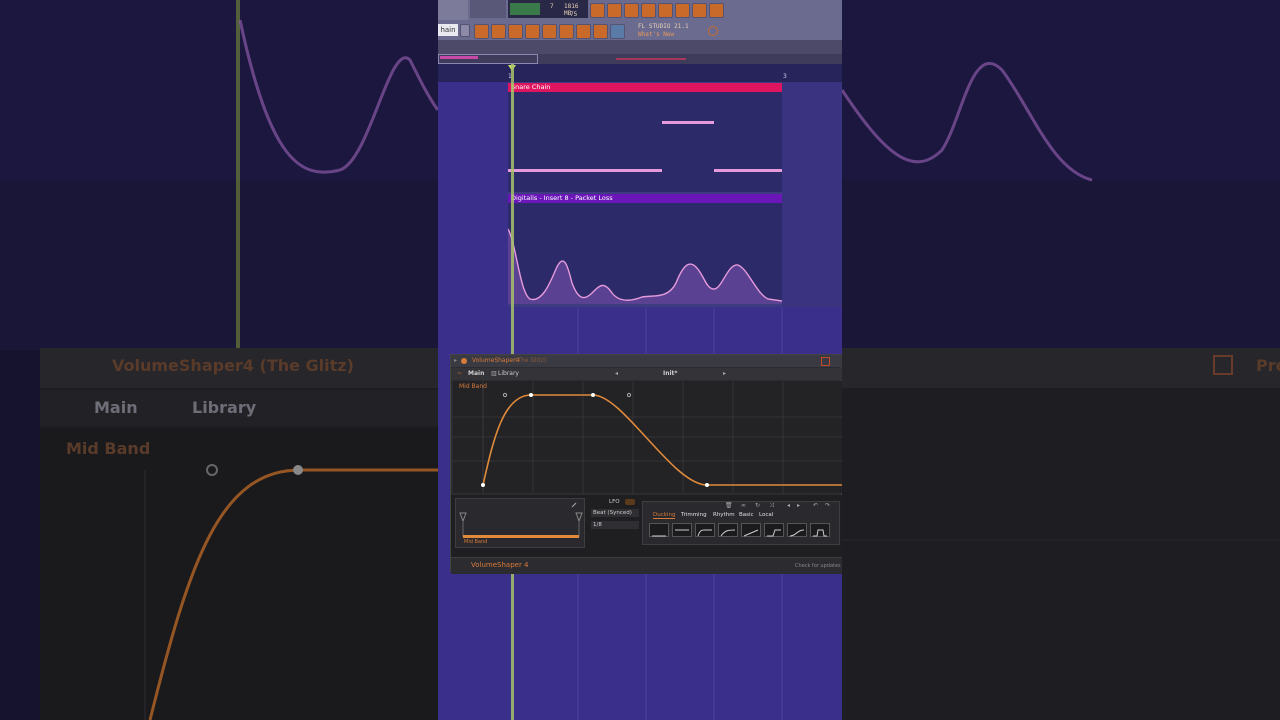 This screenshot has height=720, width=1280. What do you see at coordinates (716, 10) in the screenshot?
I see `step-edit-icon` at bounding box center [716, 10].